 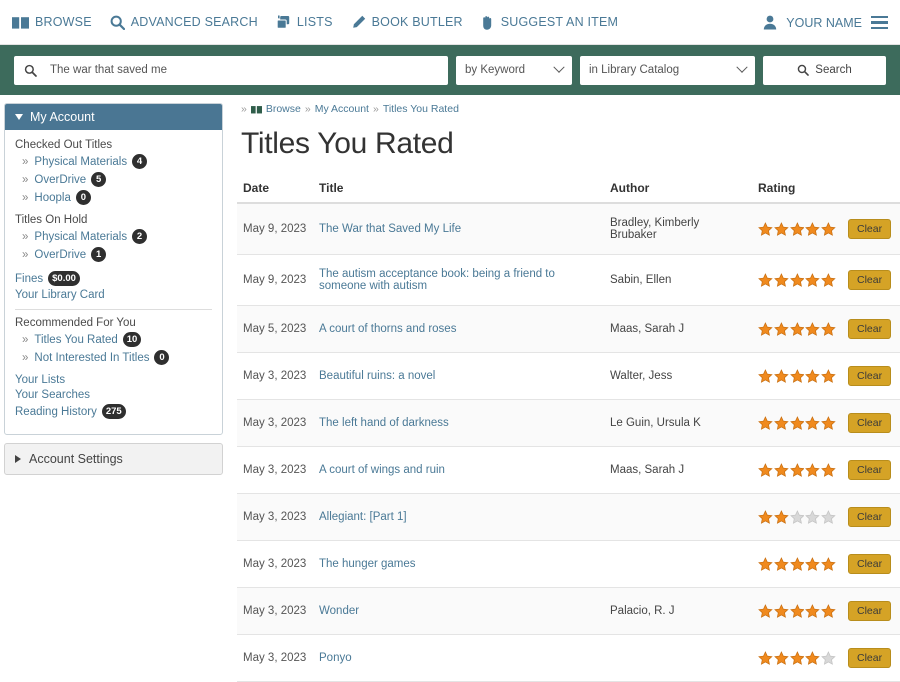 What do you see at coordinates (568, 658) in the screenshot?
I see `table-row: May 3, 2023 Ponyo Clear` at bounding box center [568, 658].